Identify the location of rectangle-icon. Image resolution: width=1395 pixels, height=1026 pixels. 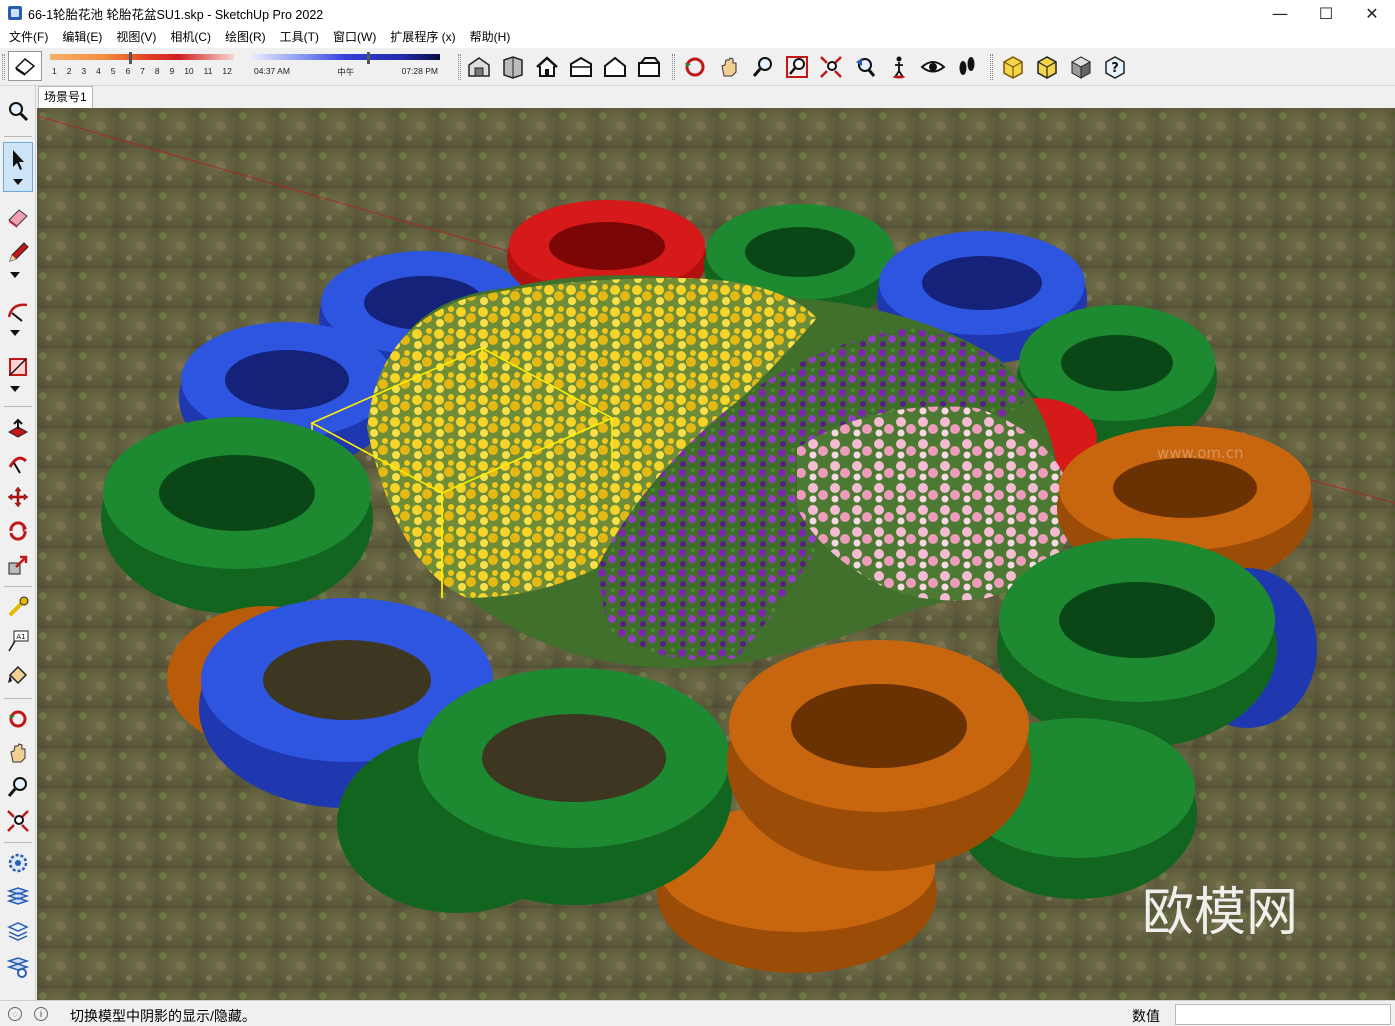
(18, 367).